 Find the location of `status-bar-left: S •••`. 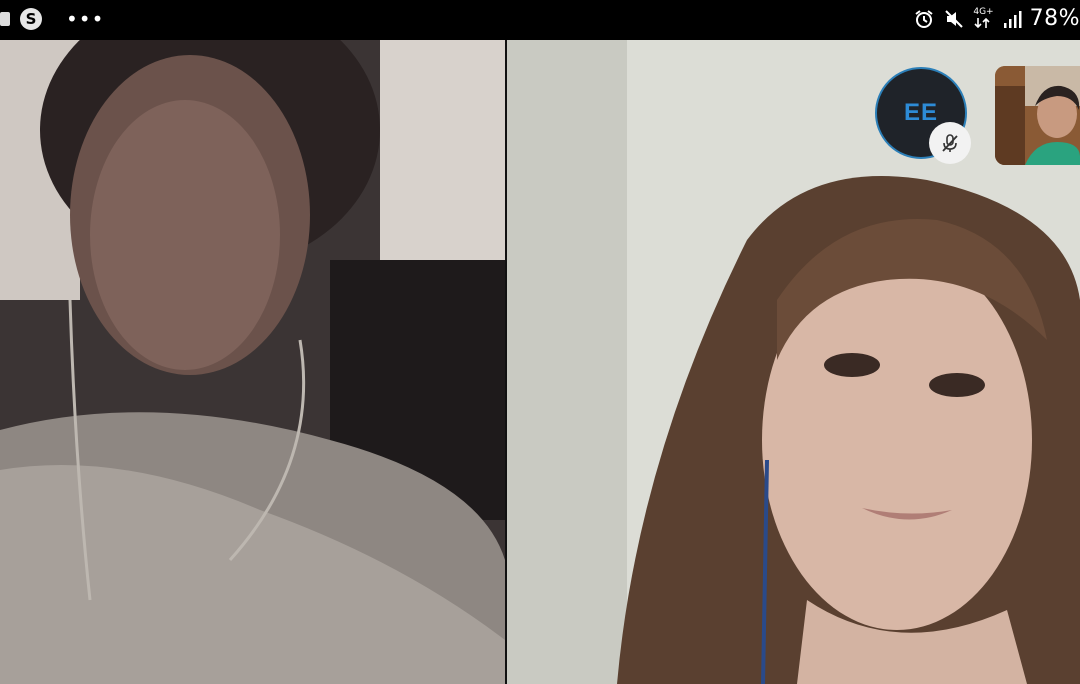

status-bar-left: S ••• is located at coordinates (52, 19).